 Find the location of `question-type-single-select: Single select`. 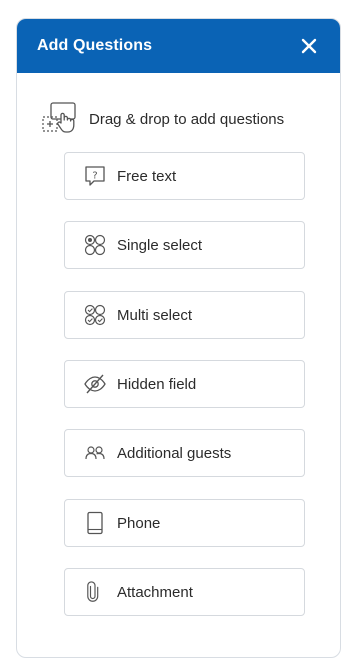

question-type-single-select: Single select is located at coordinates (184, 245).